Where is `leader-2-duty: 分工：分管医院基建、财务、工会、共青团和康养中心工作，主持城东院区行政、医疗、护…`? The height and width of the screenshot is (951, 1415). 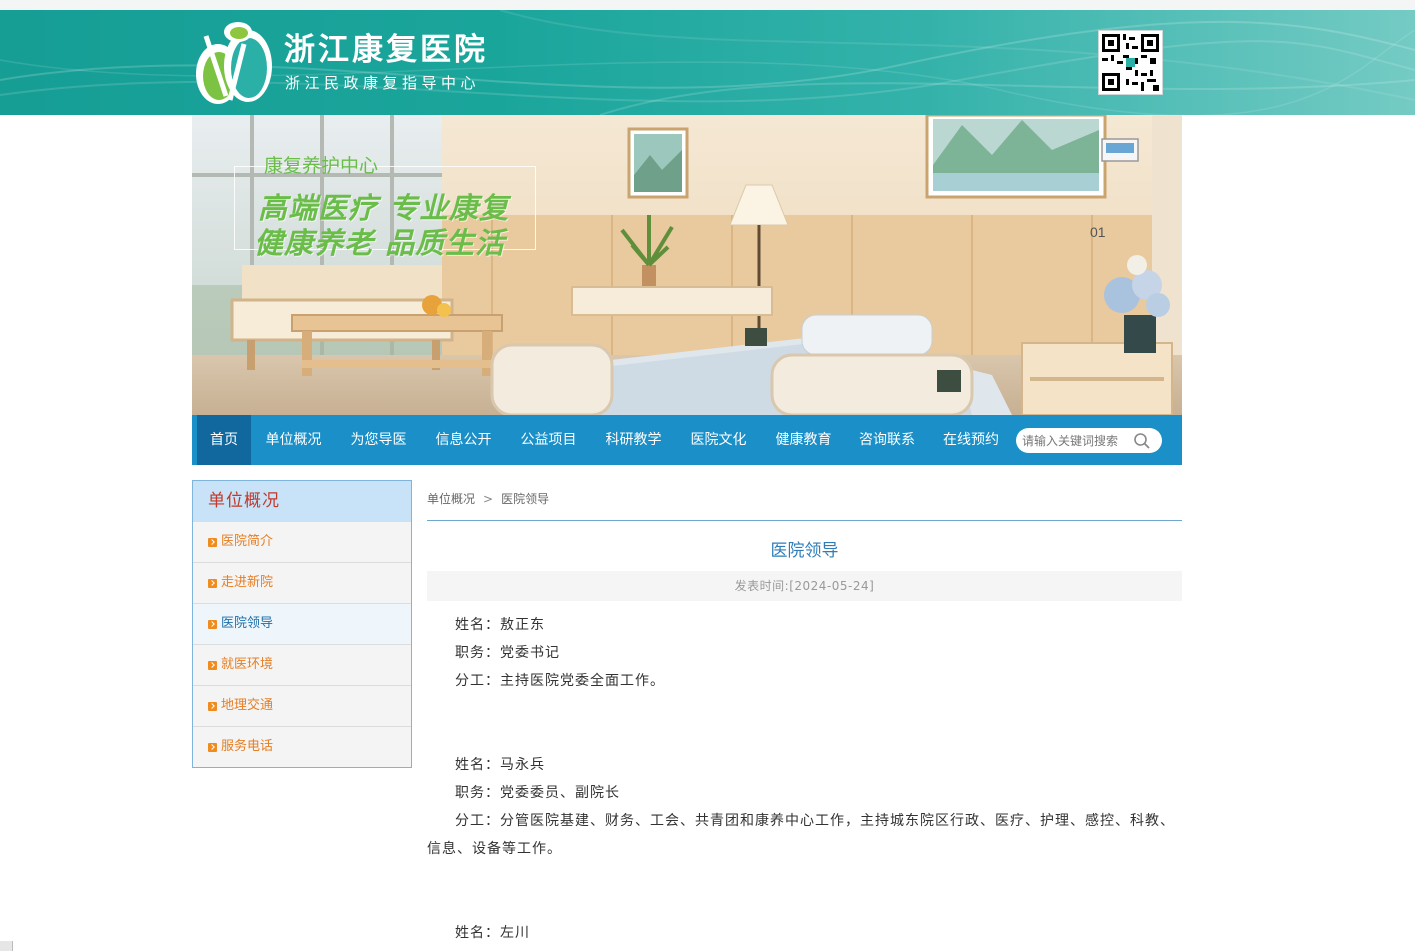
leader-2-duty: 分工：分管医院基建、财务、工会、共青团和康养中心工作，主持城东院区行政、医疗、护… is located at coordinates (801, 835).